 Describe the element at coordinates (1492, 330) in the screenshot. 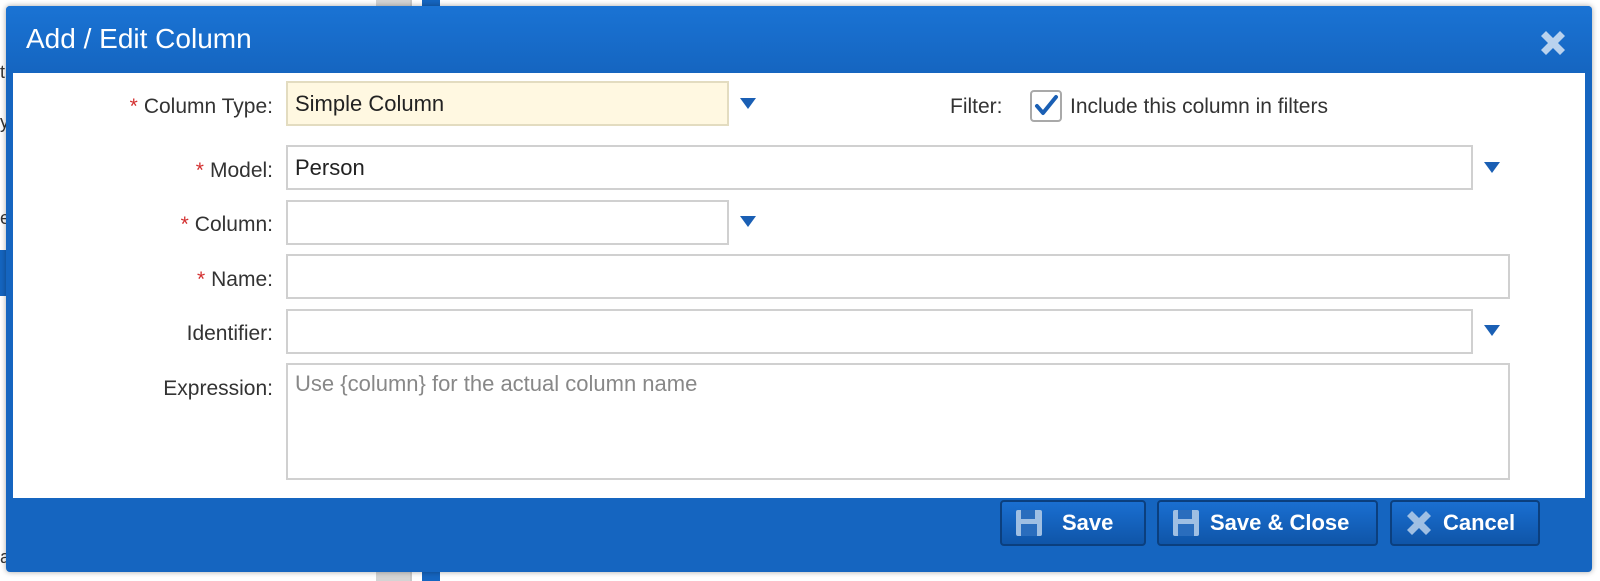

I see `identifier-dropdown-icon` at that location.